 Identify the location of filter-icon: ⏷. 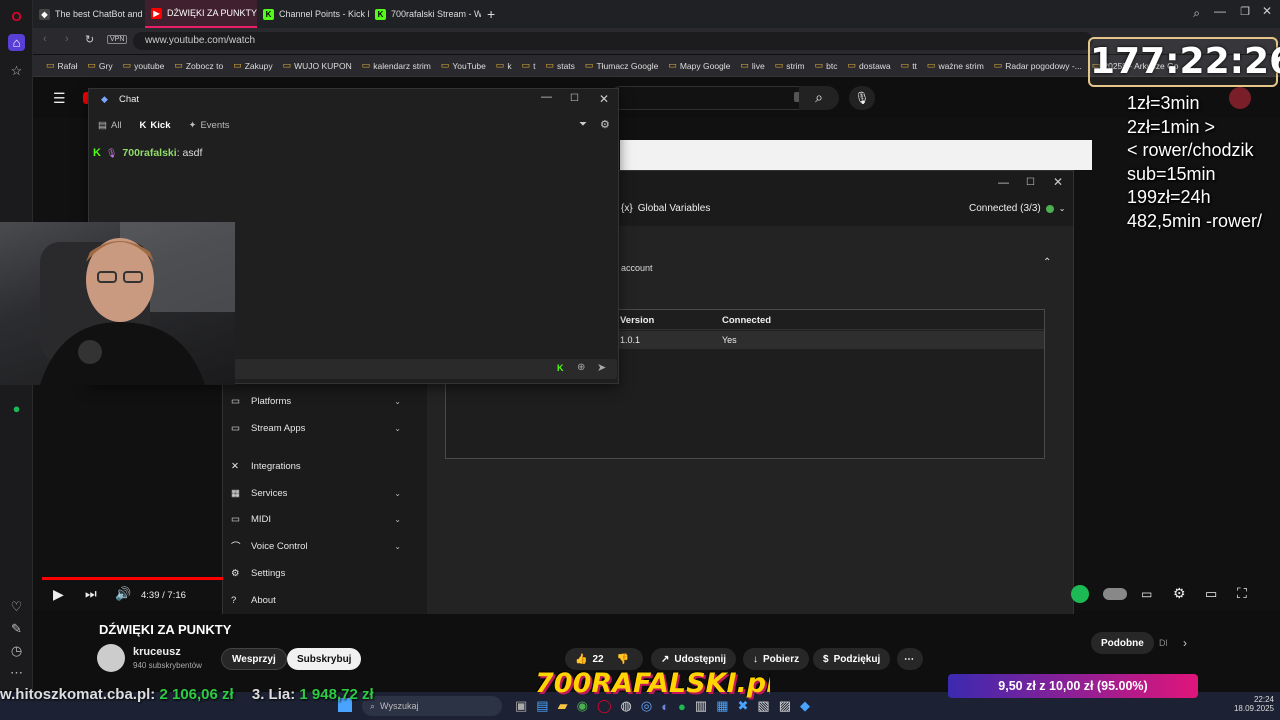
(583, 124).